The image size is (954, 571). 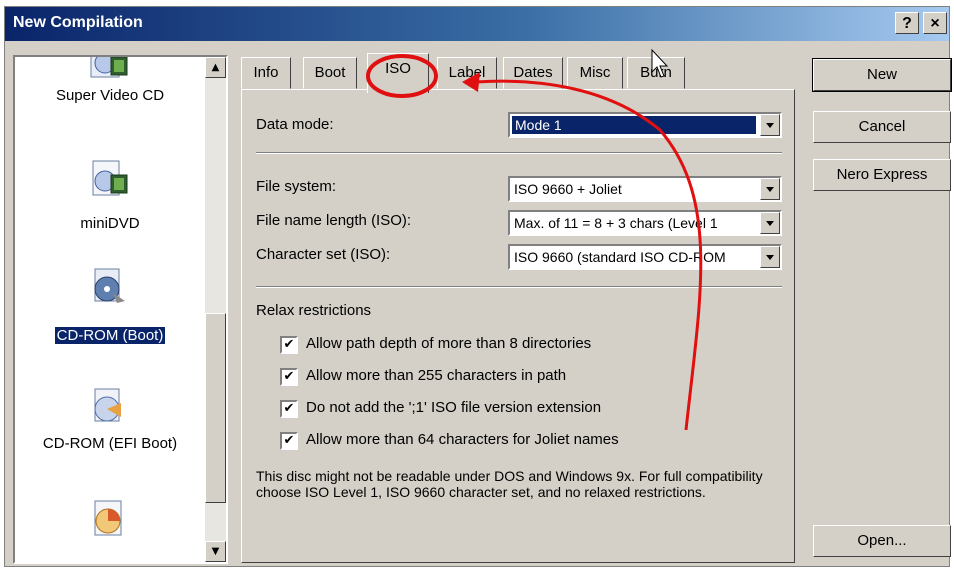 I want to click on scroll-up-button: ▲, so click(x=215, y=67).